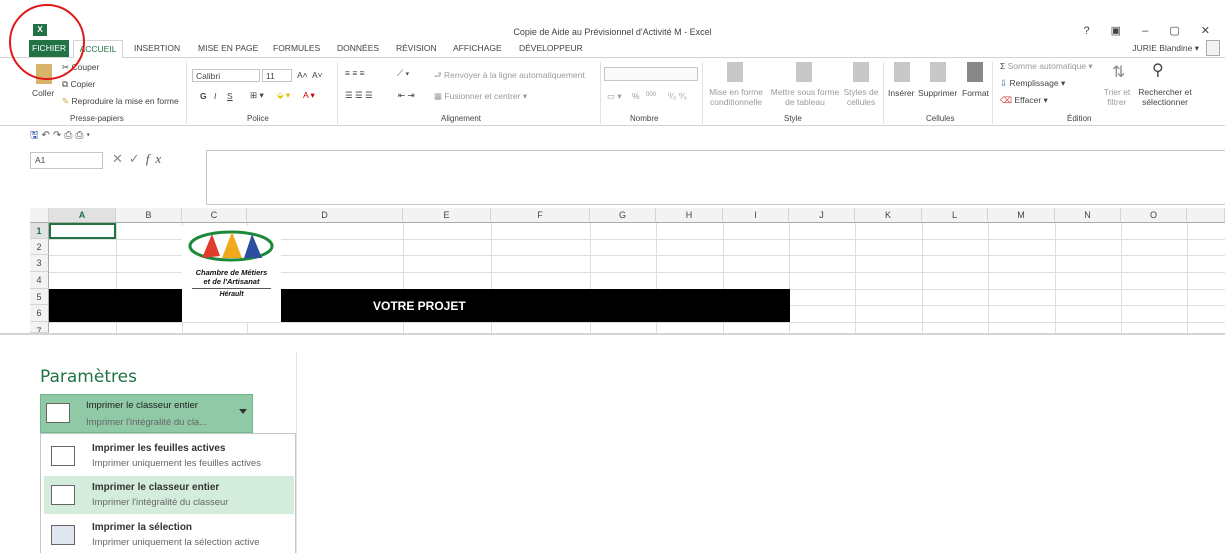 The width and height of the screenshot is (1225, 554). What do you see at coordinates (1032, 83) in the screenshot?
I see `fill-button: ⇩ Remplissage ▾` at bounding box center [1032, 83].